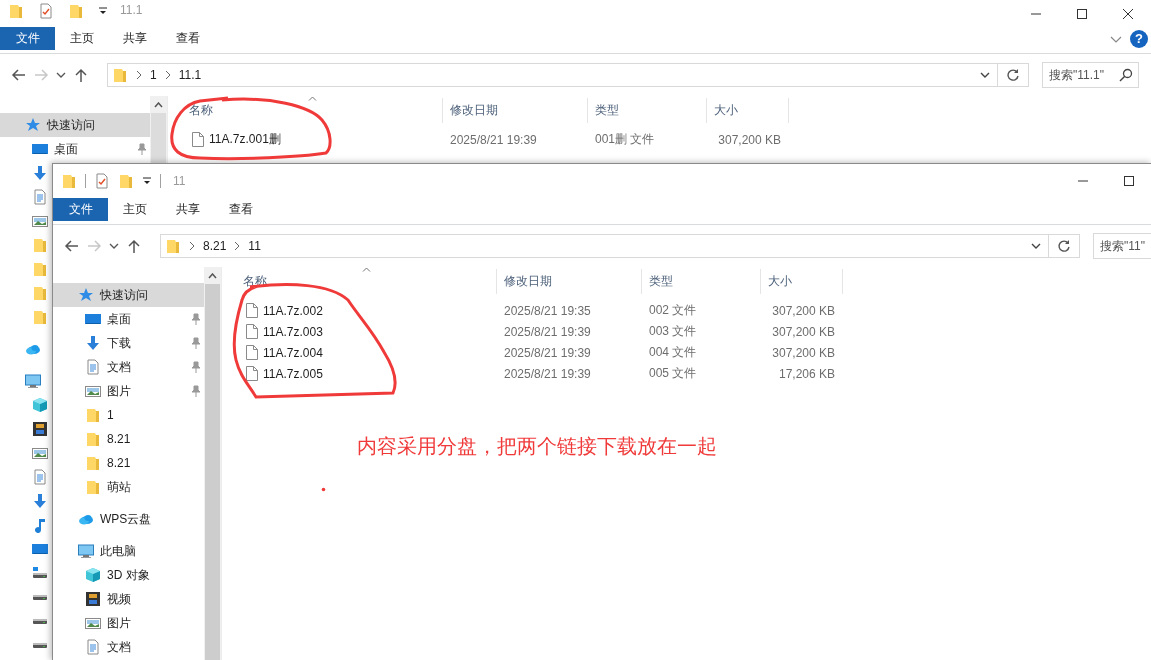 This screenshot has width=1151, height=660. Describe the element at coordinates (1090, 75) in the screenshot. I see `search-field: 搜索"11.1"` at that location.